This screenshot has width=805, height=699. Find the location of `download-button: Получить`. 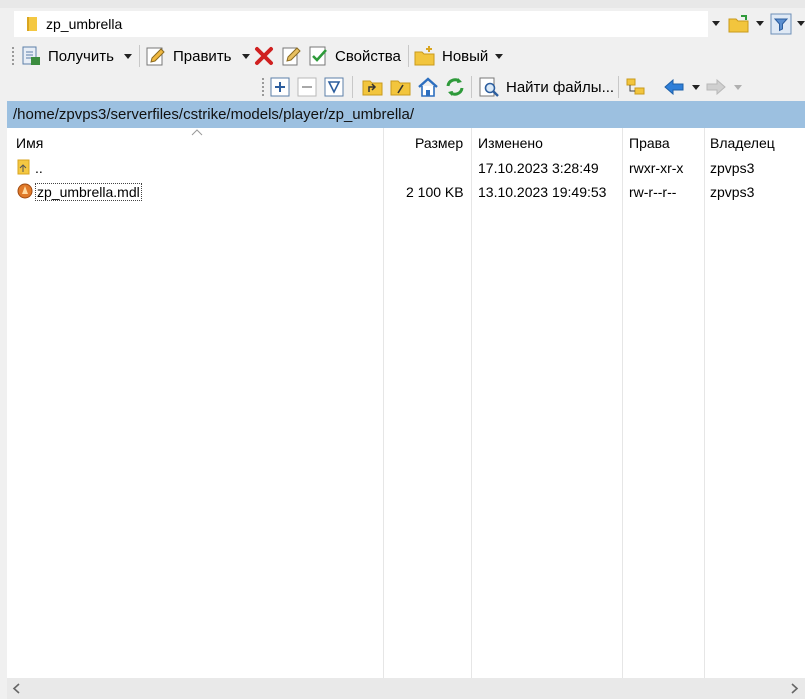

download-button: Получить is located at coordinates (76, 56).